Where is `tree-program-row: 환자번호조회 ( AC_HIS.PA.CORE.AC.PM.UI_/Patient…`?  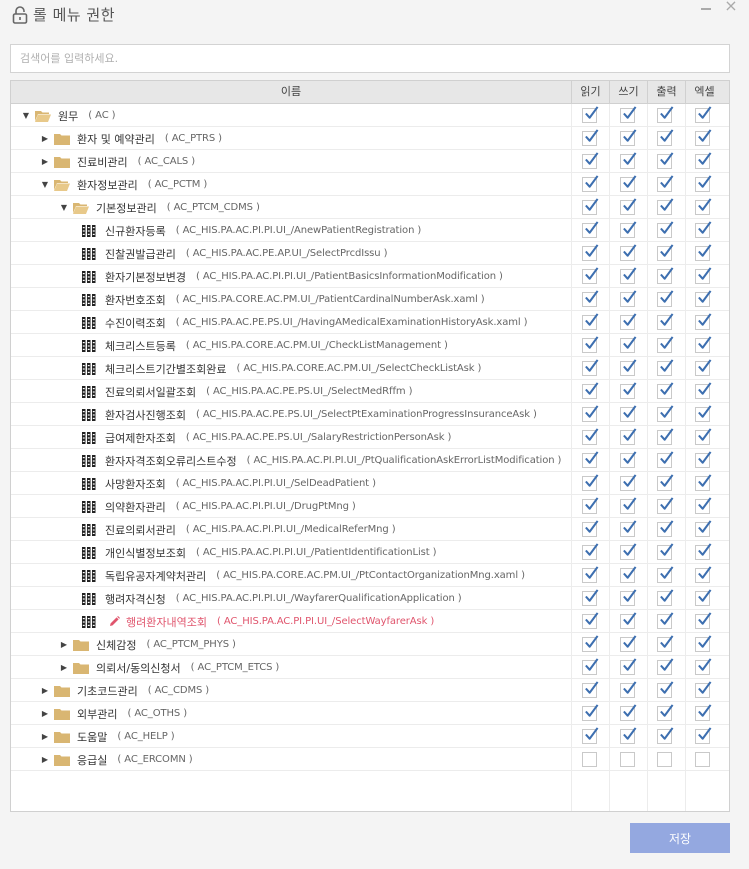 tree-program-row: 환자번호조회 ( AC_HIS.PA.CORE.AC.PM.UI_/Patient… is located at coordinates (370, 299).